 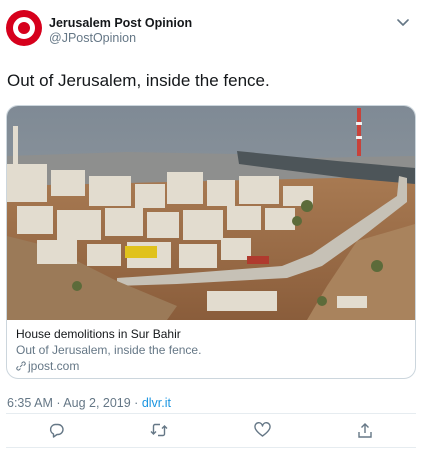 What do you see at coordinates (120, 38) in the screenshot?
I see `handle: @JPostOpinion` at bounding box center [120, 38].